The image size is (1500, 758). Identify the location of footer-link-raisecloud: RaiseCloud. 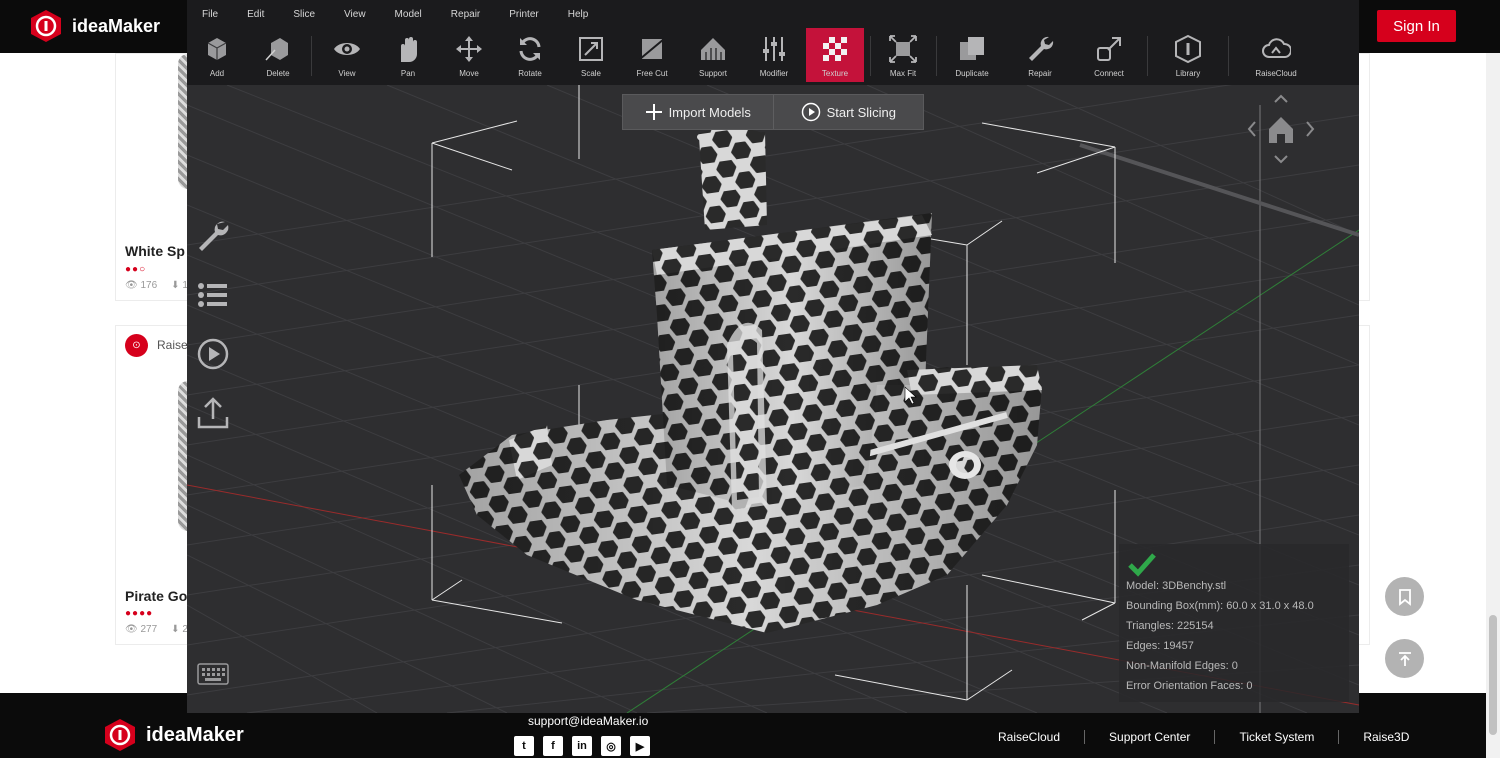
(1041, 737).